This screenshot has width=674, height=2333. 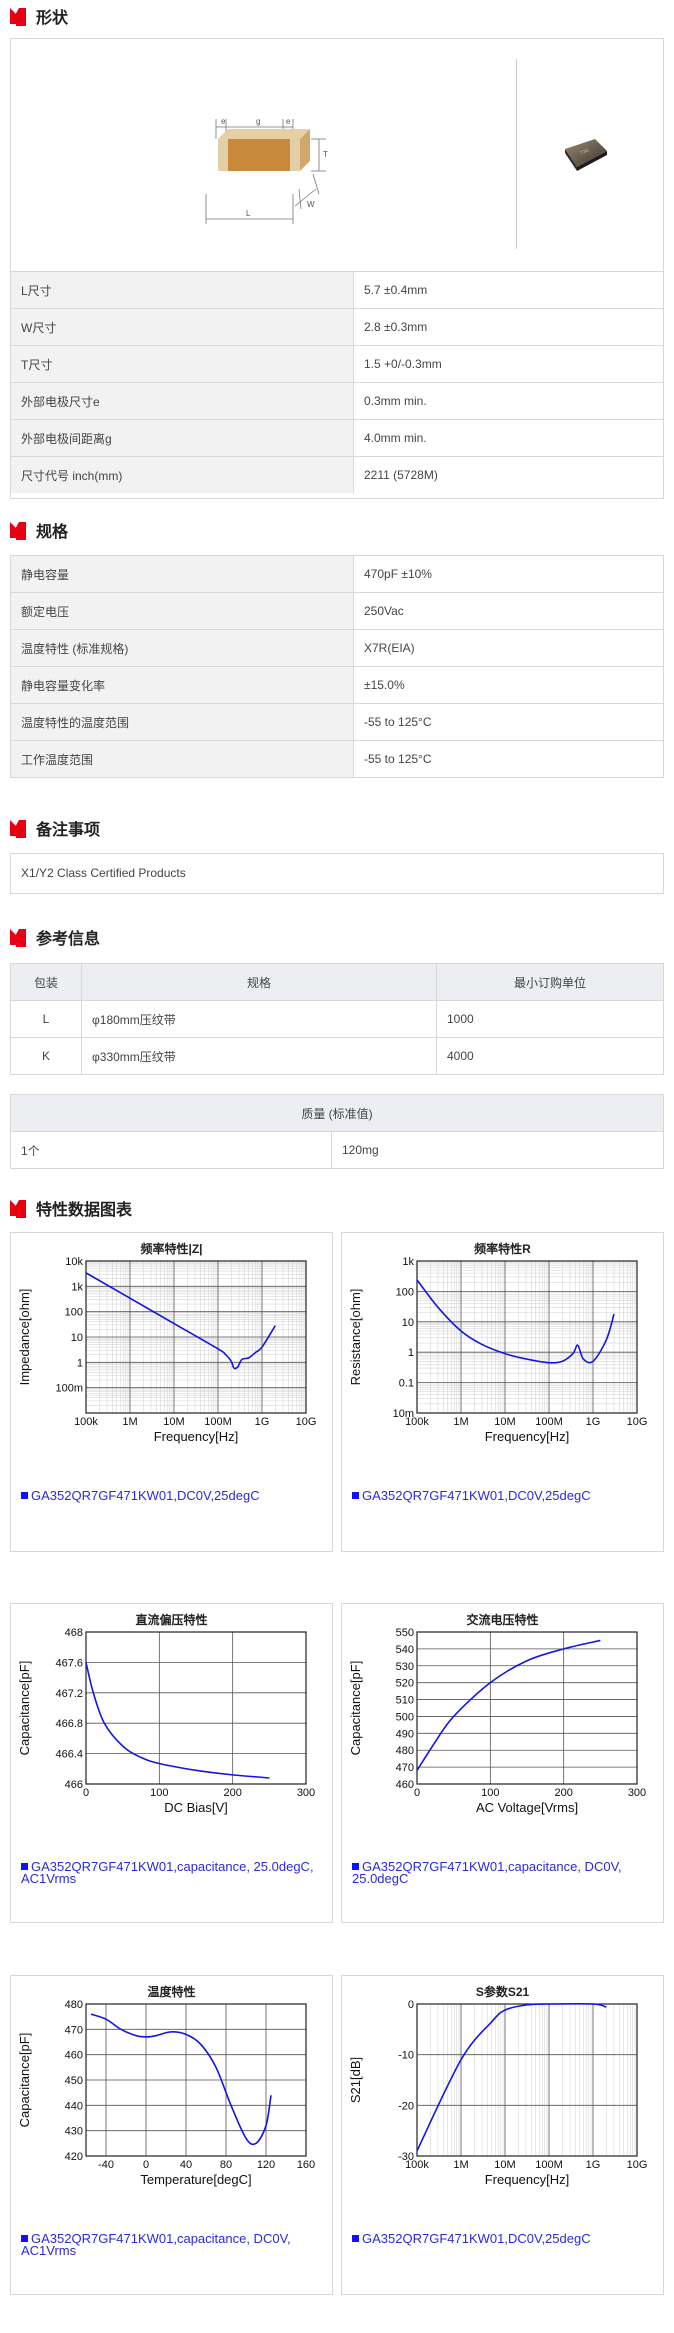 I want to click on spec-row: 静电容量 470pF ±10%, so click(x=337, y=574).